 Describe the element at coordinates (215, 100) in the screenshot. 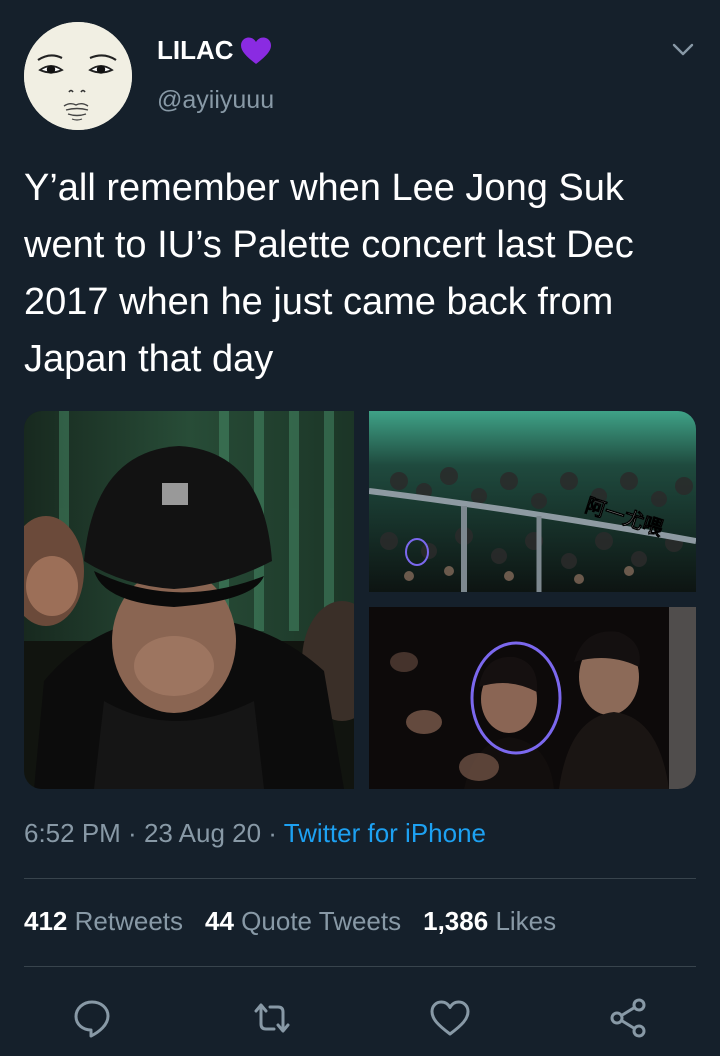

I see `user-handle: @ayiiyuuu` at that location.